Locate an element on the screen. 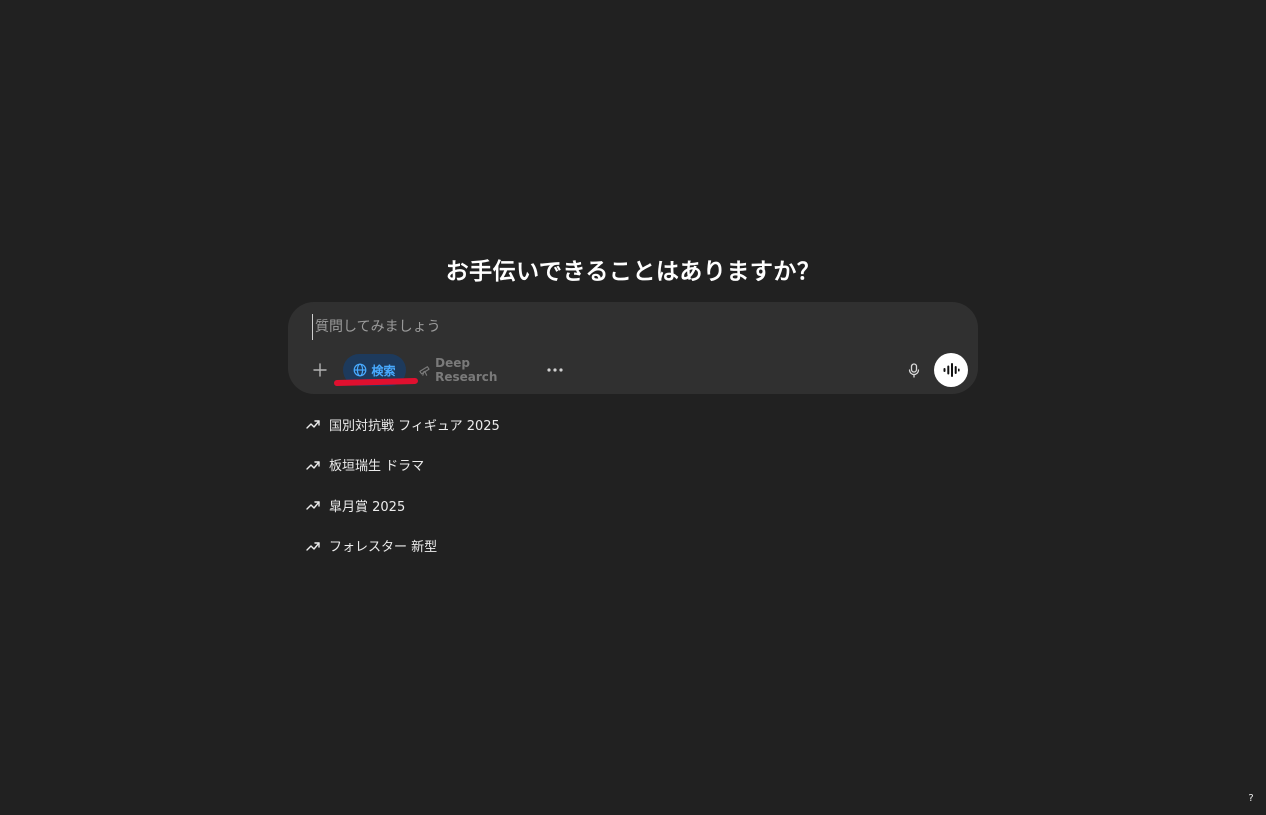  add-attachment-button is located at coordinates (320, 370).